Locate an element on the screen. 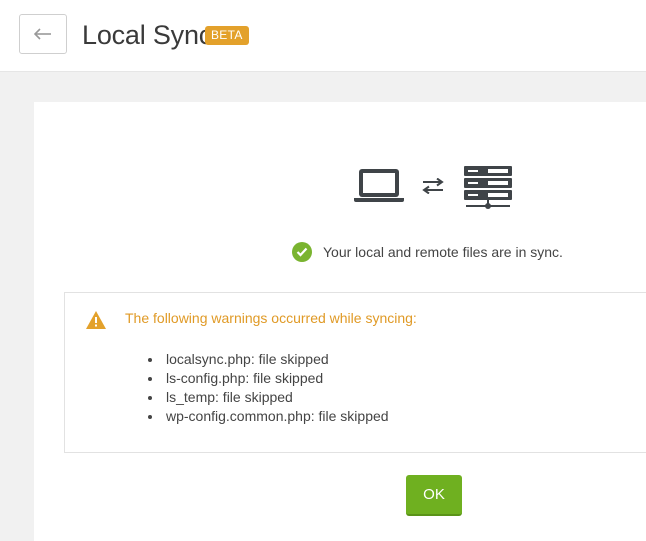 This screenshot has height=541, width=646. warning-item: ls-config.php: file skipped is located at coordinates (268, 378).